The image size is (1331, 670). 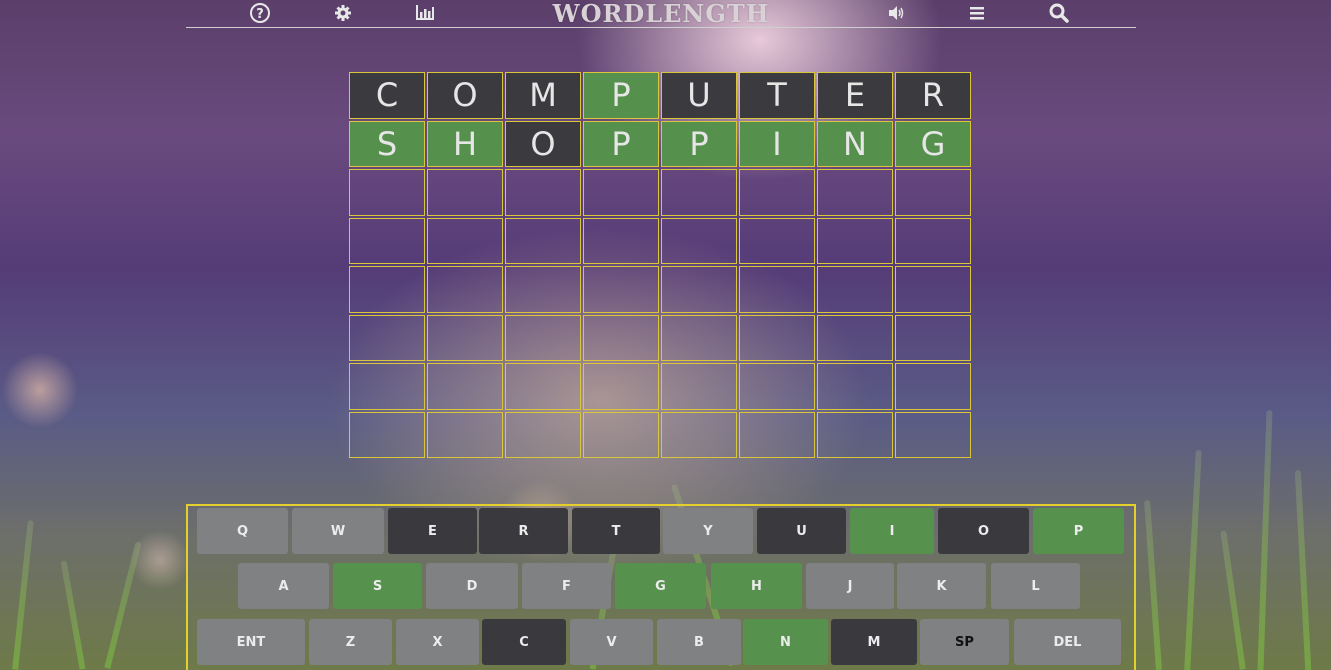 What do you see at coordinates (892, 531) in the screenshot?
I see `key-i: I` at bounding box center [892, 531].